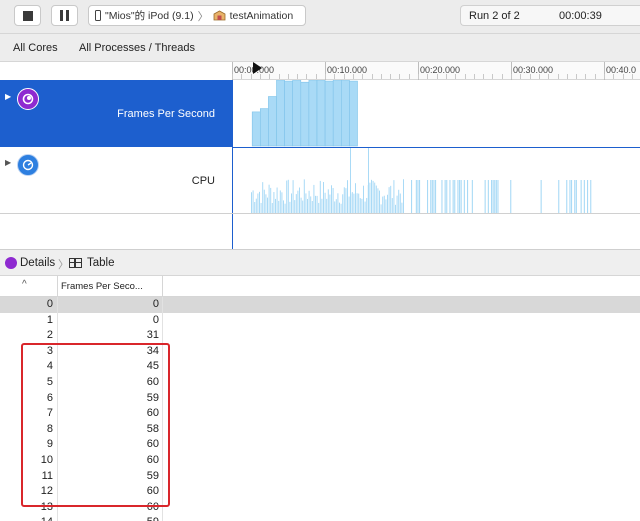 The height and width of the screenshot is (521, 640). What do you see at coordinates (116, 231) in the screenshot?
I see `empty-track-header` at bounding box center [116, 231].